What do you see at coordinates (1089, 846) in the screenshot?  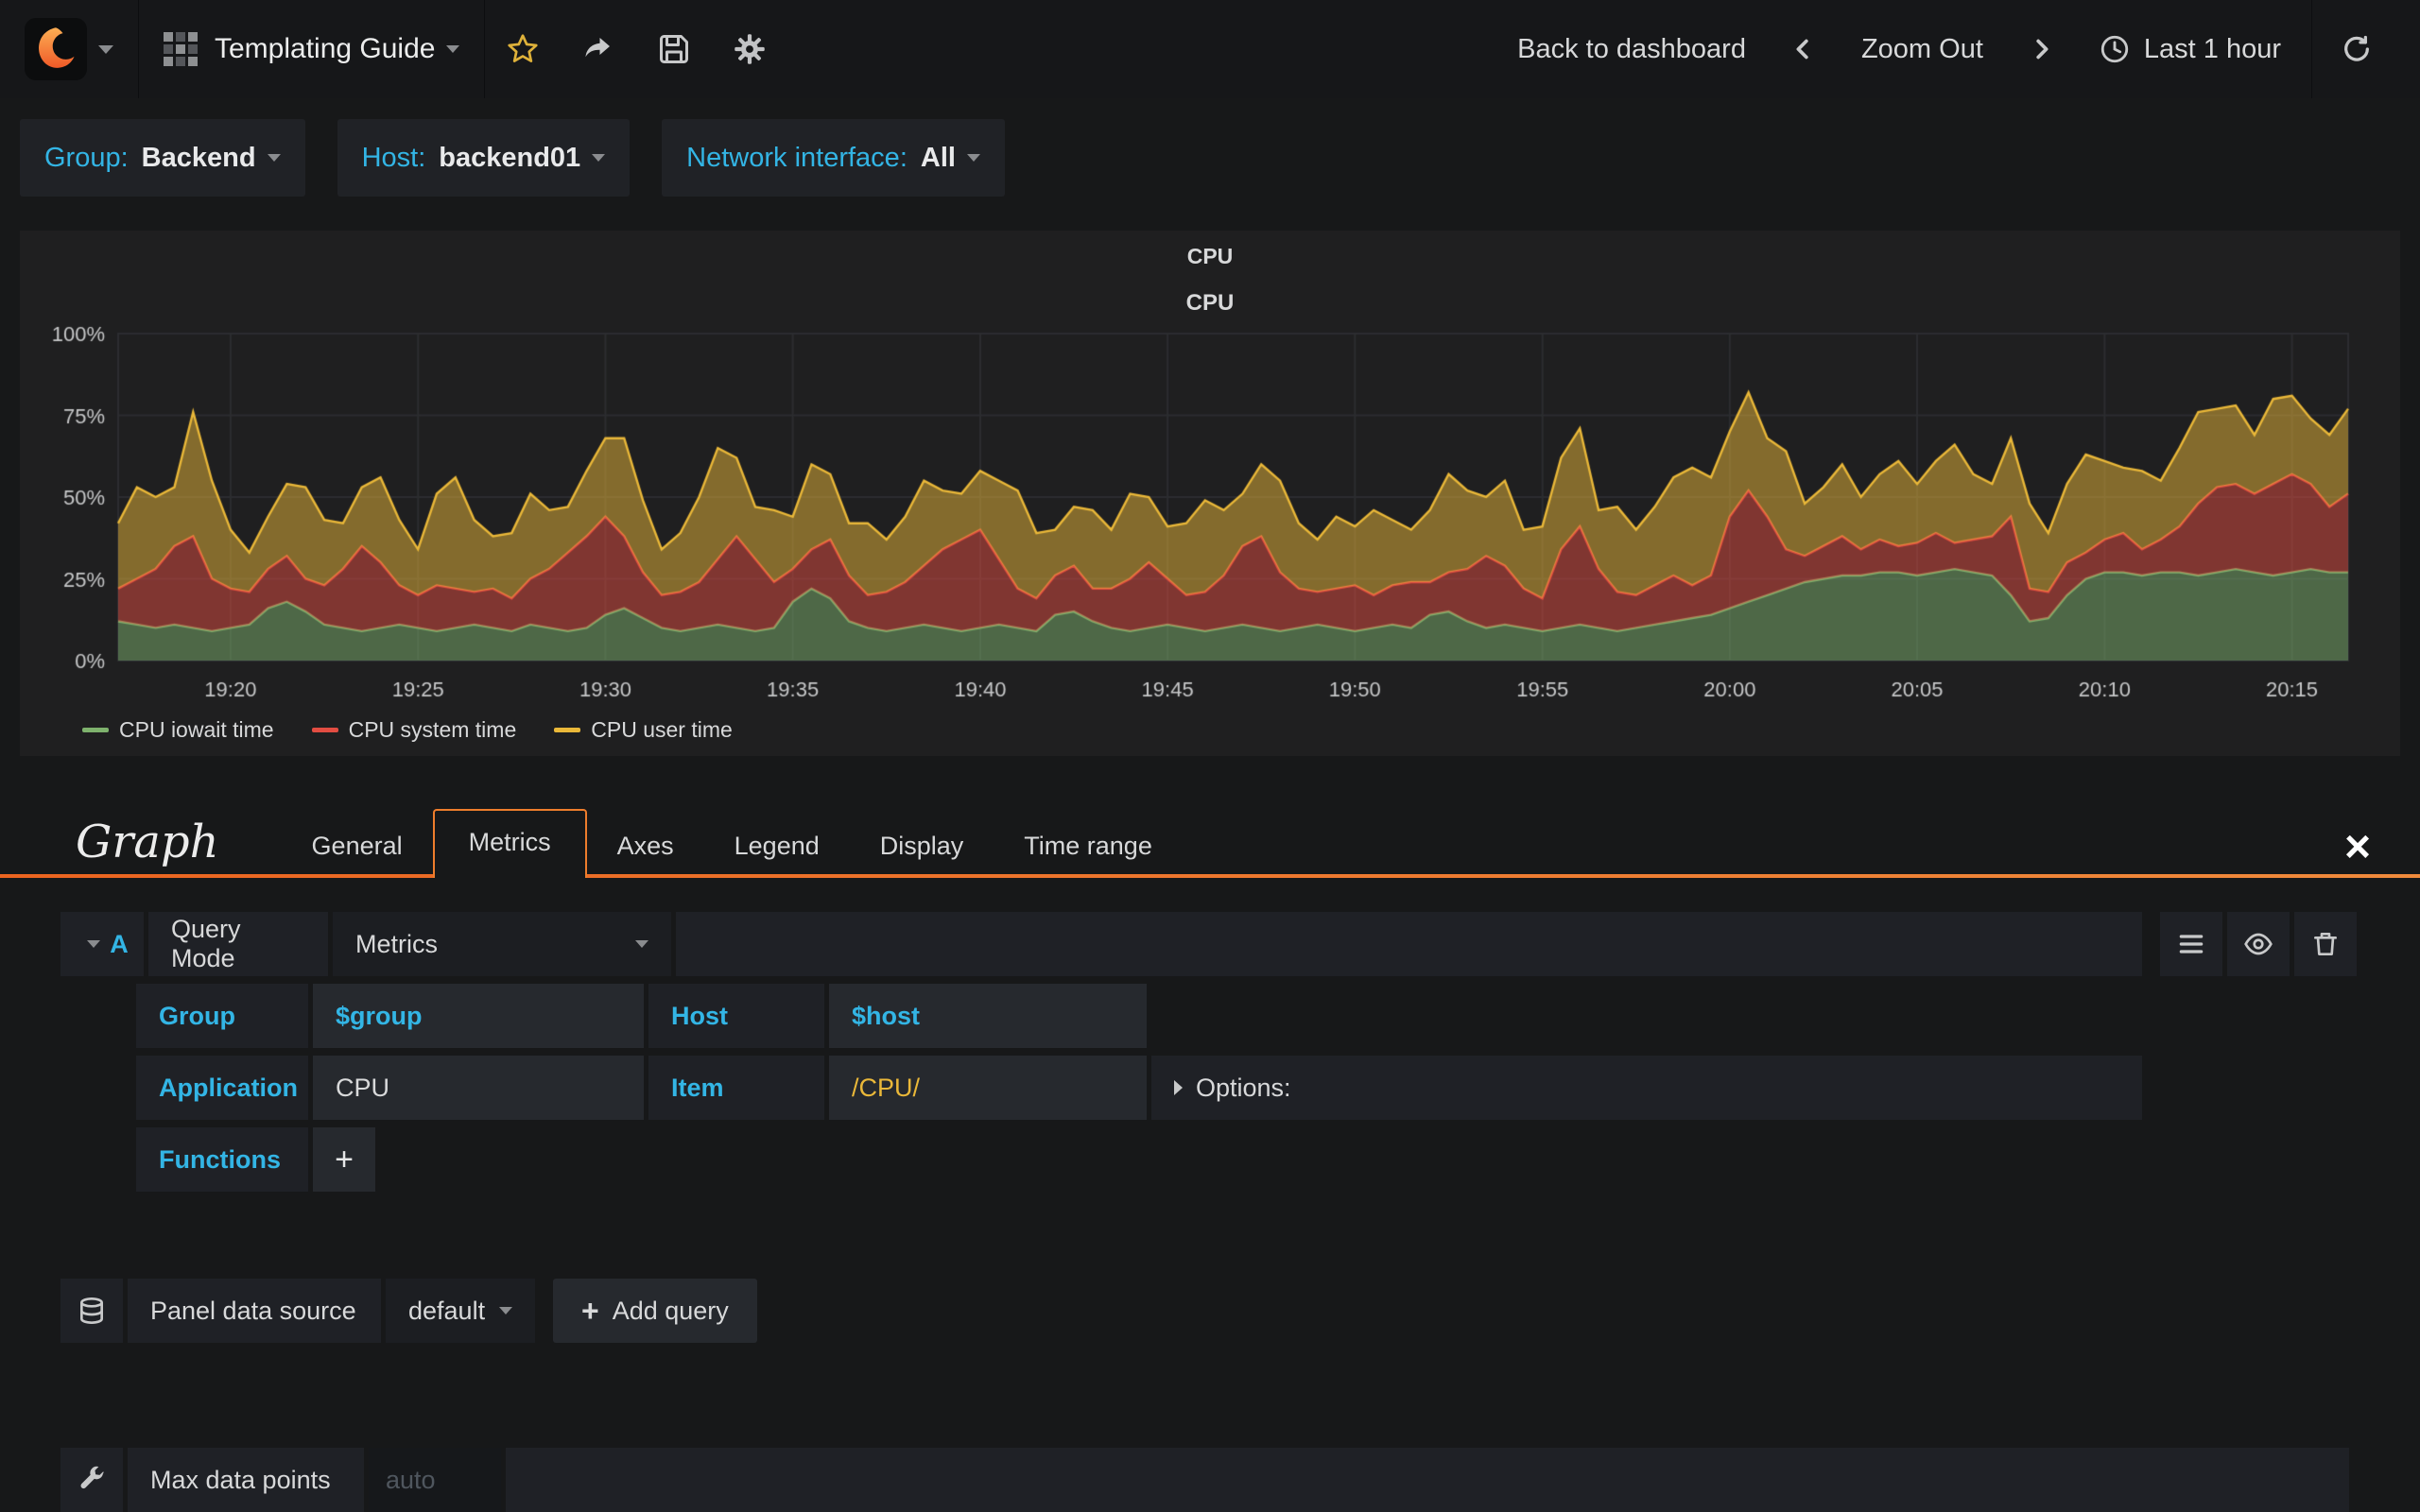 I see `tab-time-range: Time range` at bounding box center [1089, 846].